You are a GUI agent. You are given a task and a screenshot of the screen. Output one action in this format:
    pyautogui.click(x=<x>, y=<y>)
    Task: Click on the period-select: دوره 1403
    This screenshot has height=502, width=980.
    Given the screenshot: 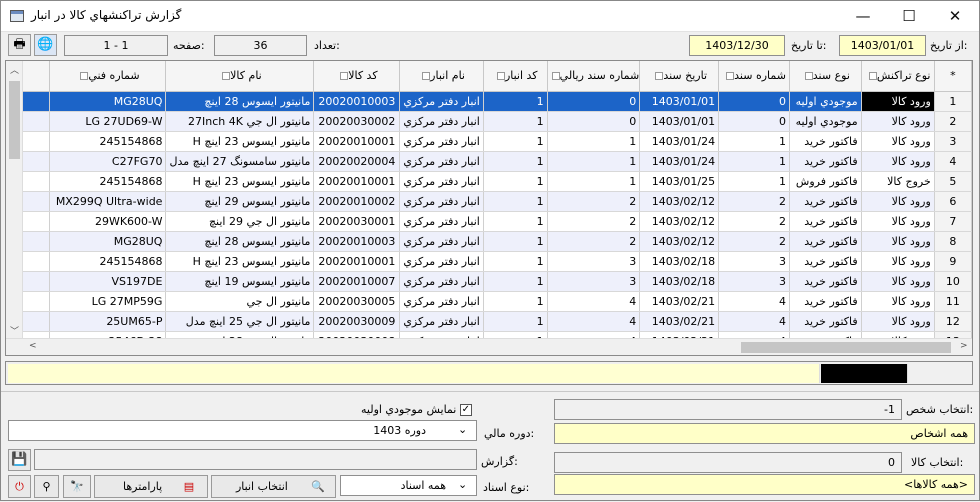 What is the action you would take?
    pyautogui.click(x=242, y=430)
    